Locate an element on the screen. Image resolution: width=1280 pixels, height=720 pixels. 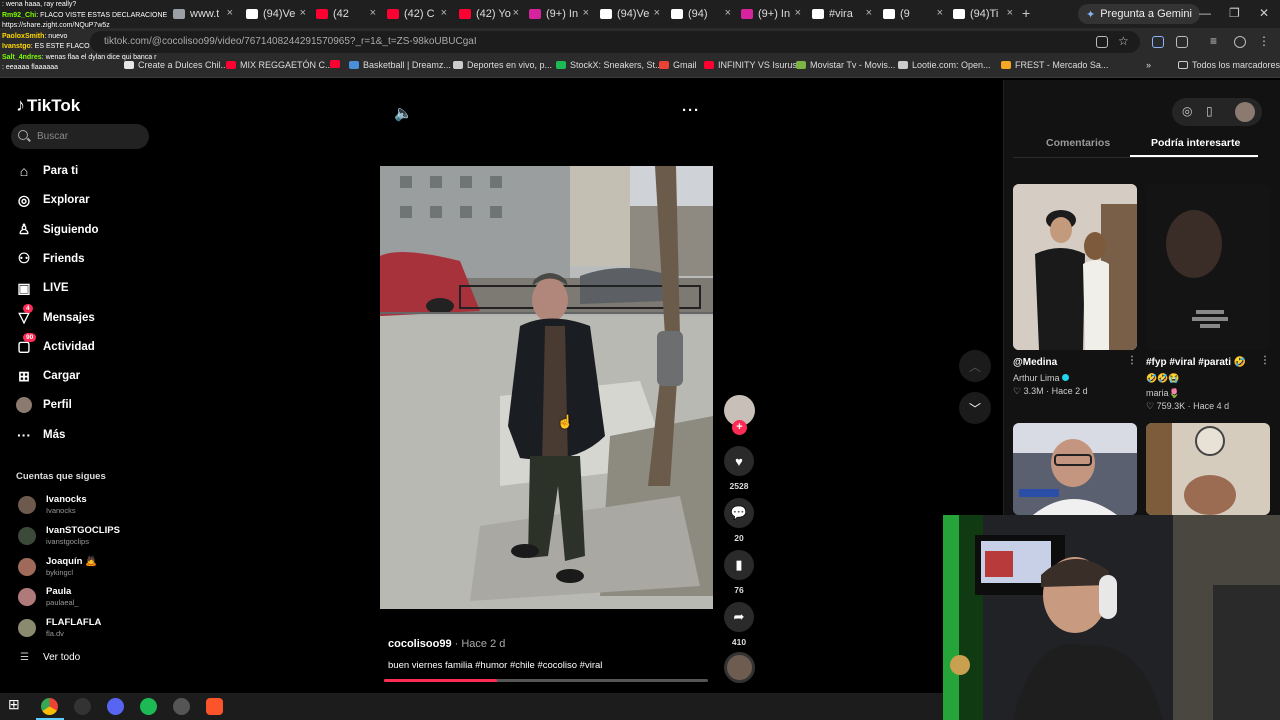
coin-icon: ◎ is located at coordinates (1187, 111).